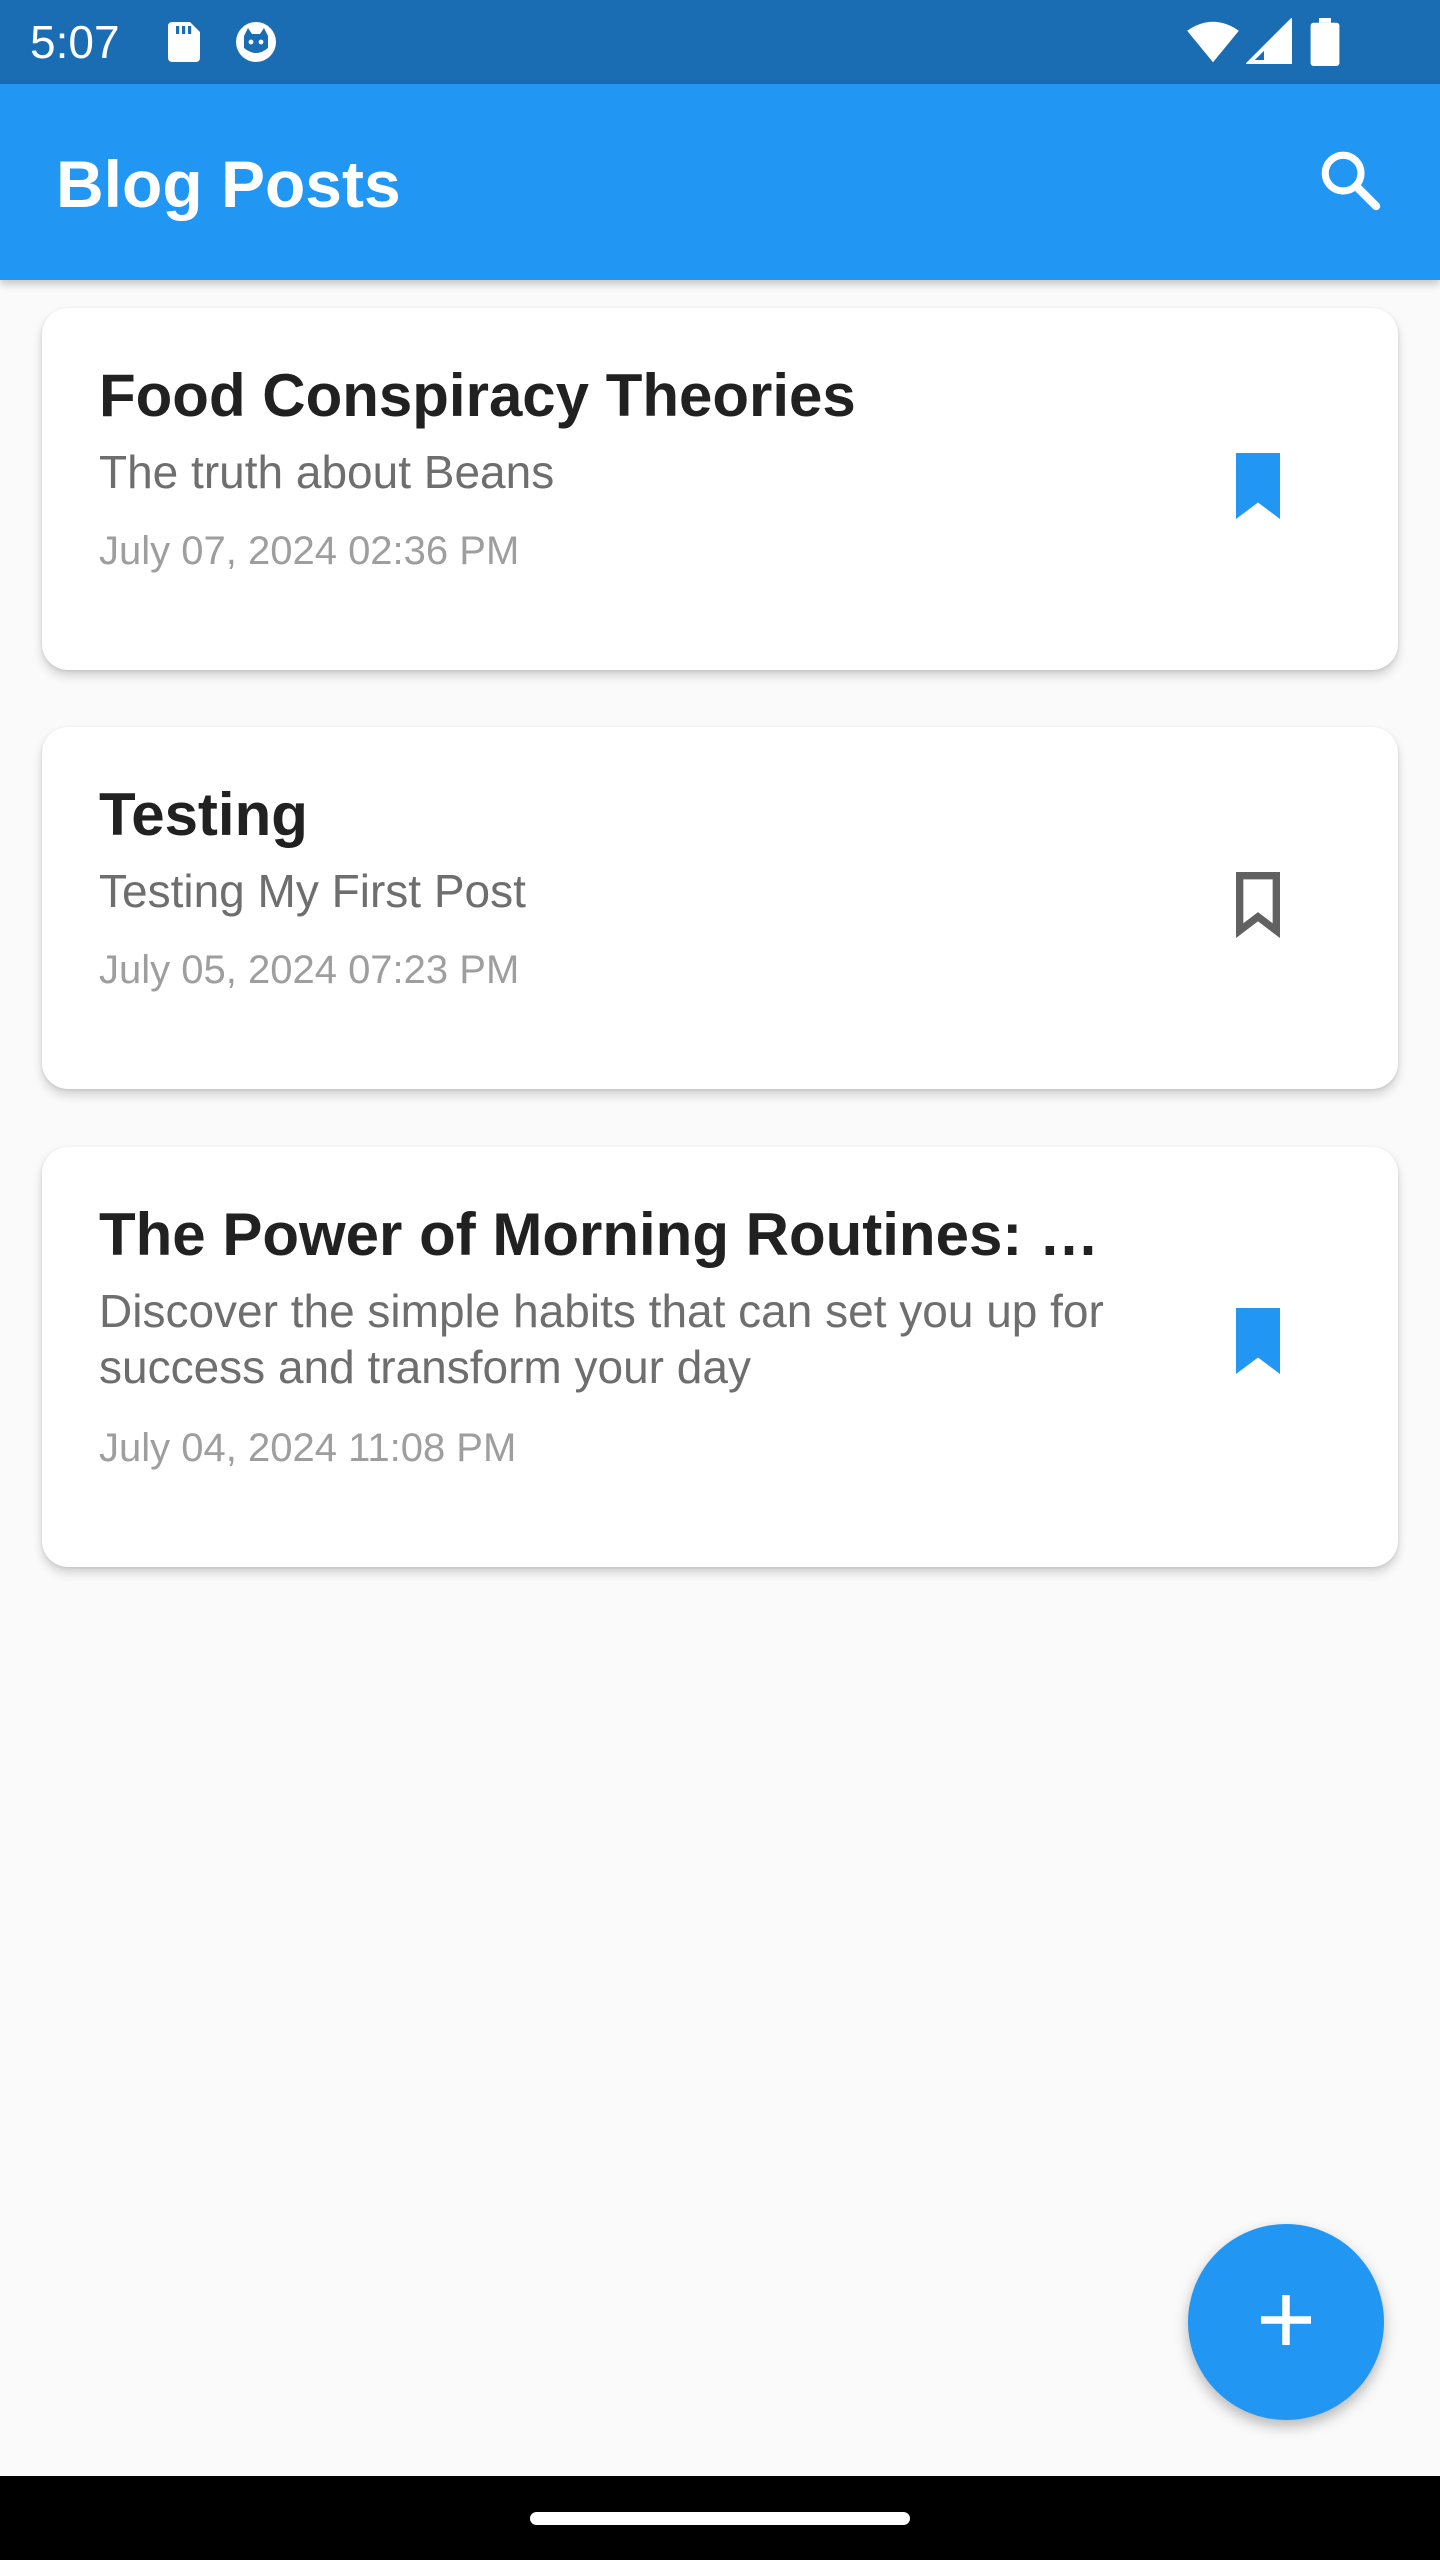 Image resolution: width=1440 pixels, height=2560 pixels. Describe the element at coordinates (720, 182) in the screenshot. I see `app-bar: Blog Posts` at that location.